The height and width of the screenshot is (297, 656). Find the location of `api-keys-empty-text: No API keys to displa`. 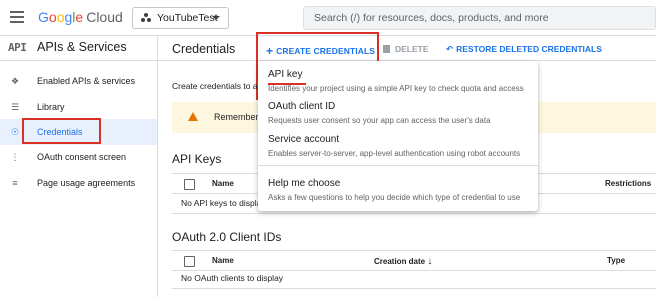

api-keys-empty-text: No API keys to displa is located at coordinates (221, 203).